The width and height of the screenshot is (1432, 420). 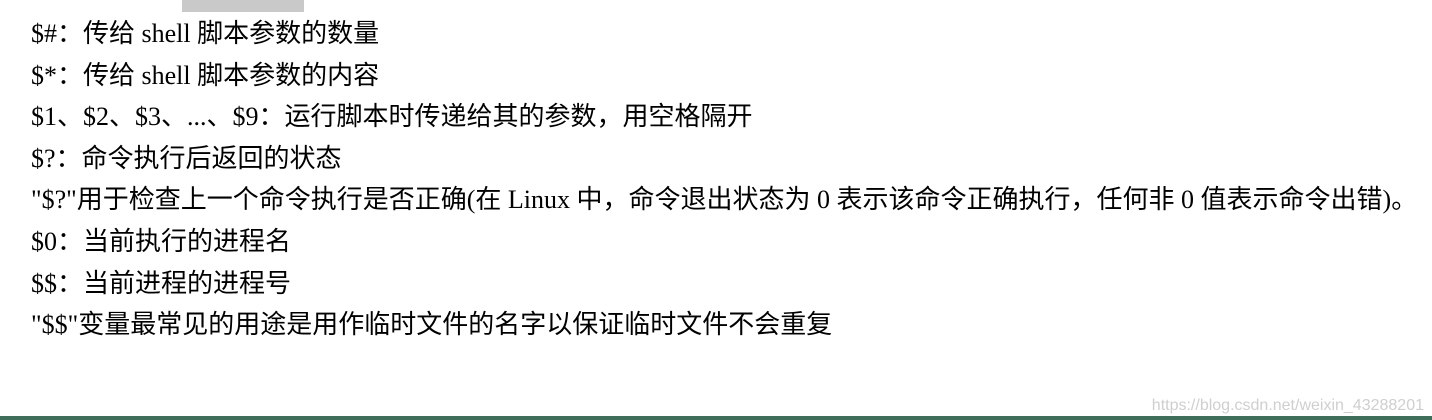 What do you see at coordinates (1287, 405) in the screenshot?
I see `watermark-text: https://blog.csdn.net/weixin_43288201` at bounding box center [1287, 405].